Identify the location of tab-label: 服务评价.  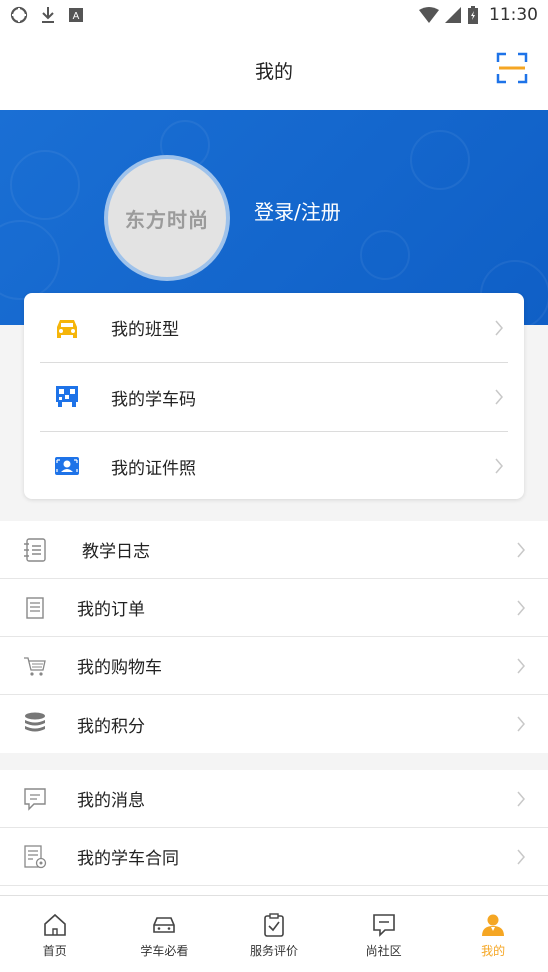
(273, 951).